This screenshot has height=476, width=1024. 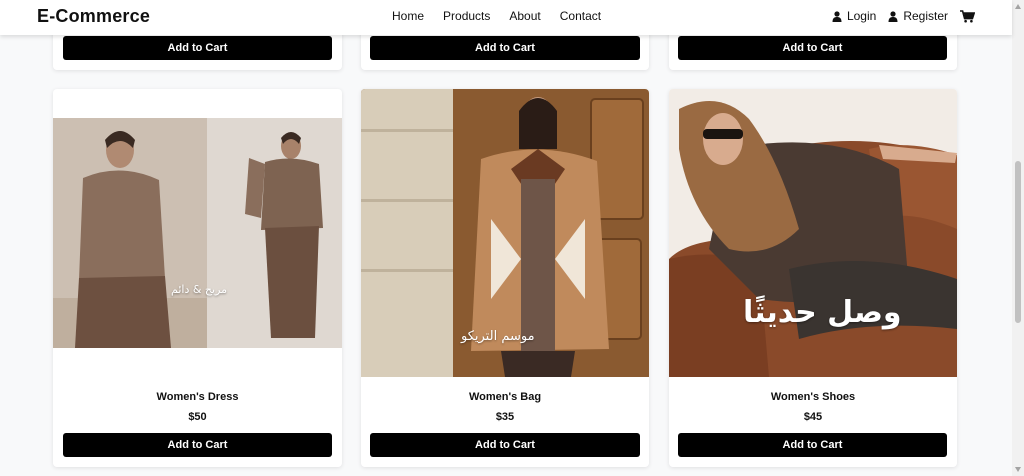 What do you see at coordinates (197, 233) in the screenshot?
I see `product-image: مريح & دائم` at bounding box center [197, 233].